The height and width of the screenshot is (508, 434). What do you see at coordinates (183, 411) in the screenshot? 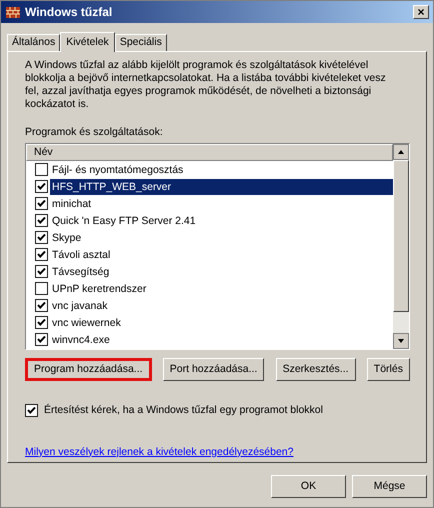
I see `notify-label: Értesítést kérek, ha a Windows tűzfal egy programot blokkol` at bounding box center [183, 411].